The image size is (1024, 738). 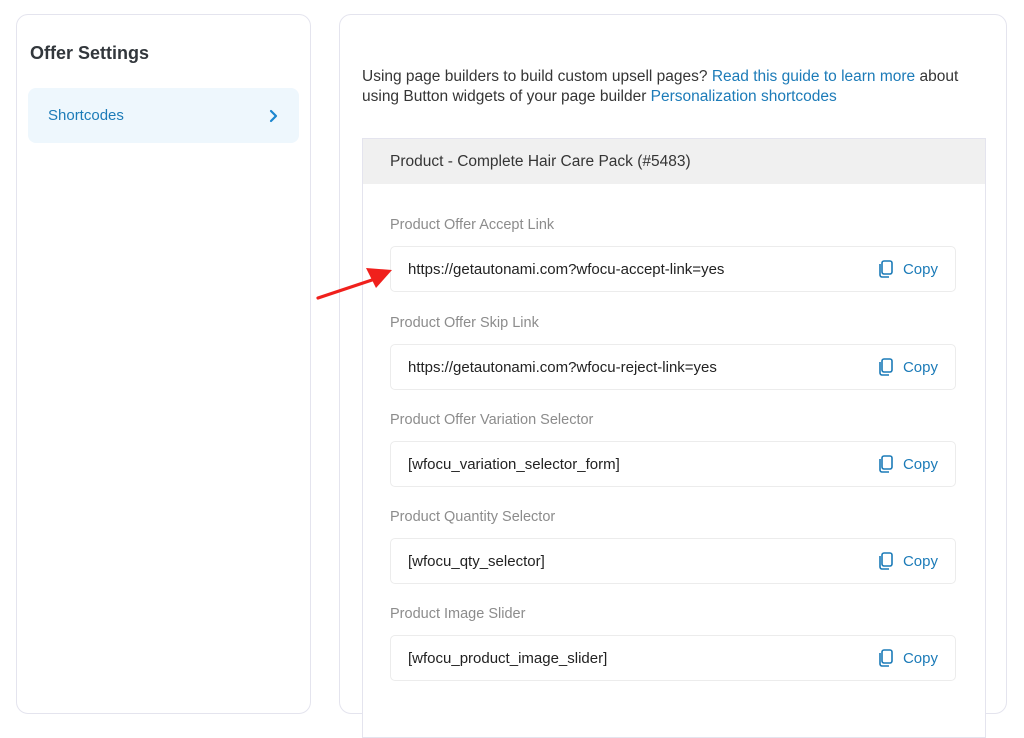 I want to click on field-label-accept-link: Product Offer Accept Link, so click(x=472, y=225).